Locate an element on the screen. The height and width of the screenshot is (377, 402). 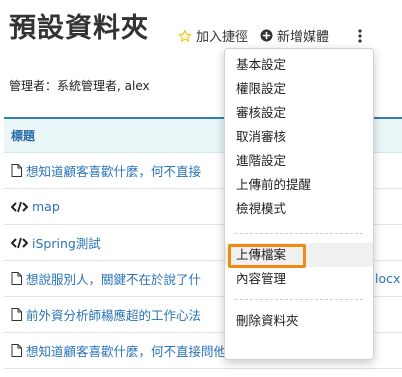
menu-item-view-mode: 檢視模式 is located at coordinates (299, 209).